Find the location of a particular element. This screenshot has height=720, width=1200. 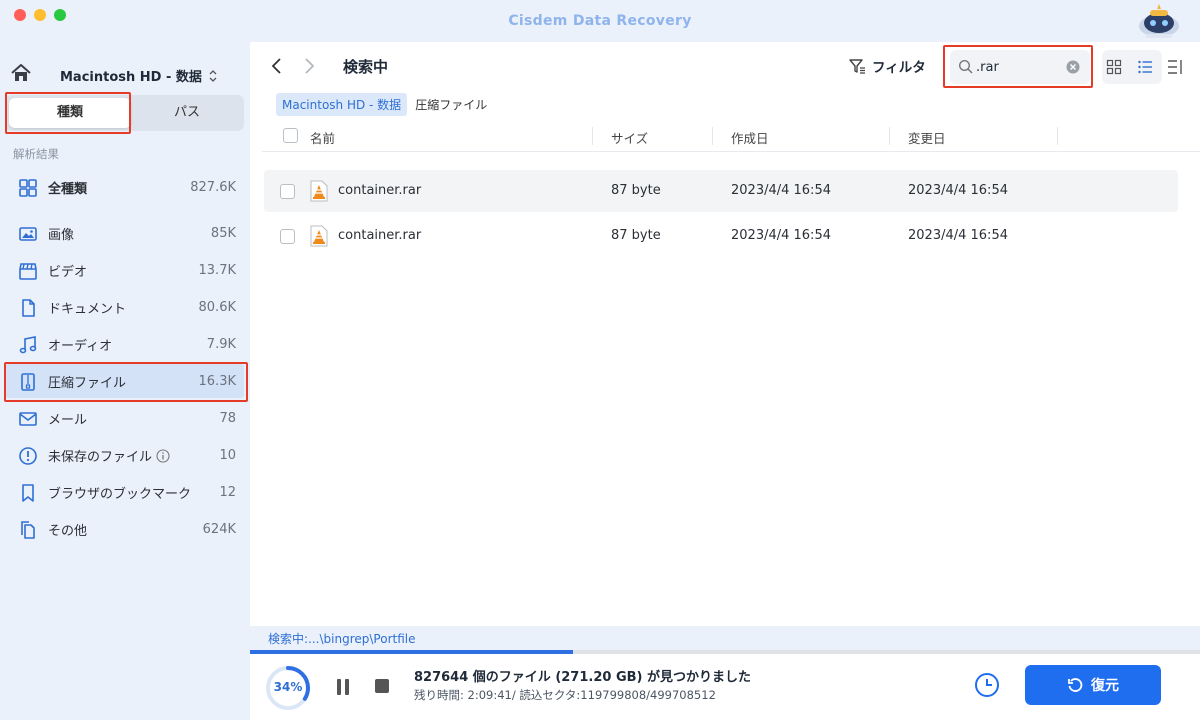

files-icon is located at coordinates (28, 530).